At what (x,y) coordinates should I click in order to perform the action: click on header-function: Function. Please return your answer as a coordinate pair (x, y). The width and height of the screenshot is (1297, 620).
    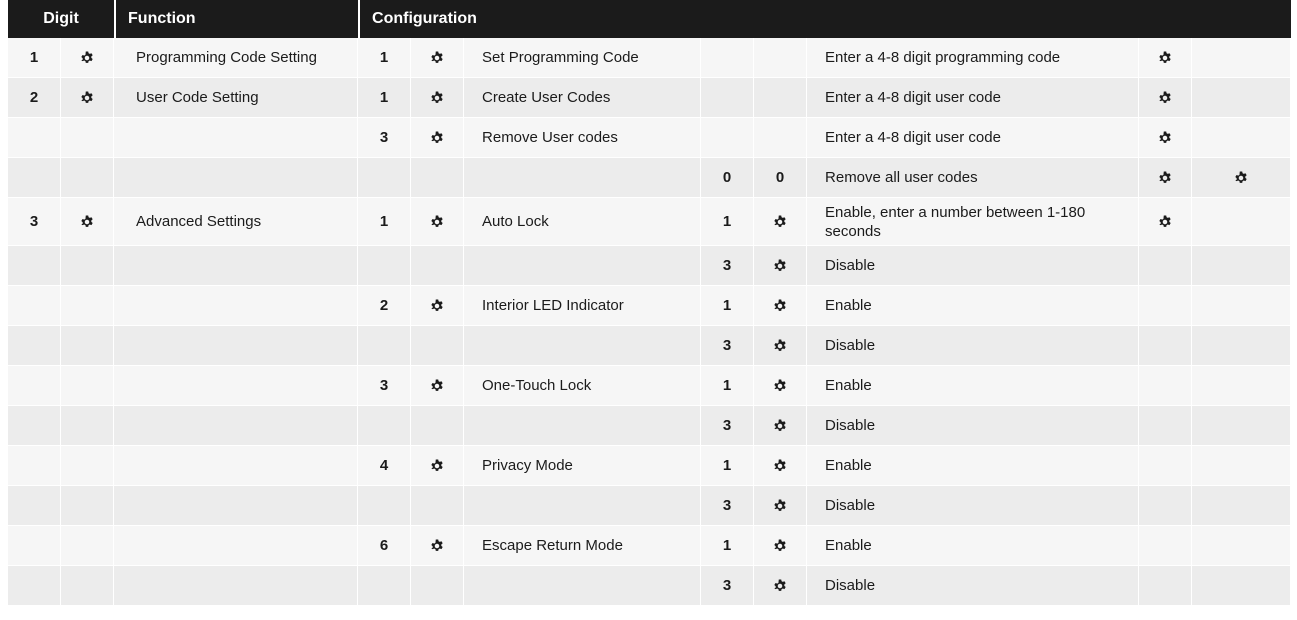
    Looking at the image, I should click on (236, 19).